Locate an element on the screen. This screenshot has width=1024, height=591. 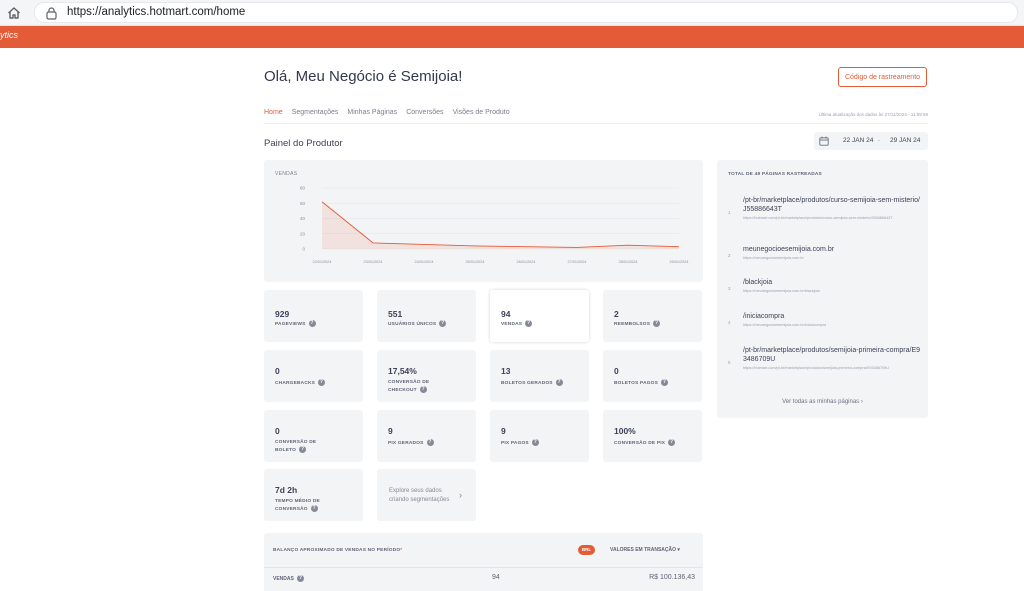
y-tick-label: 80 is located at coordinates (303, 188).